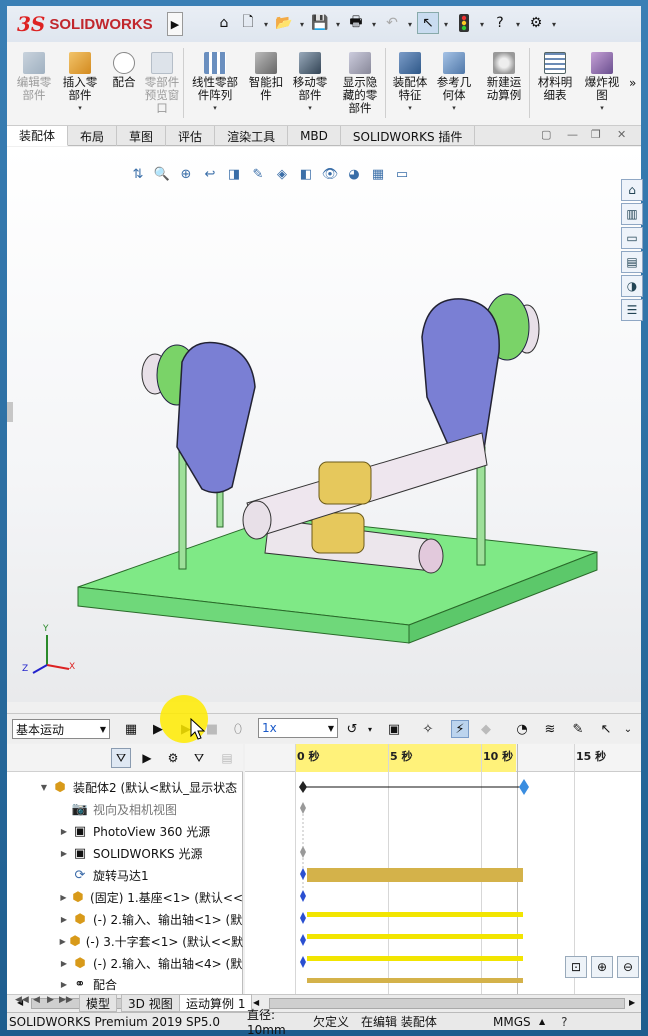 This screenshot has height=1036, width=648. I want to click on key-cross-sleeve, so click(303, 940).